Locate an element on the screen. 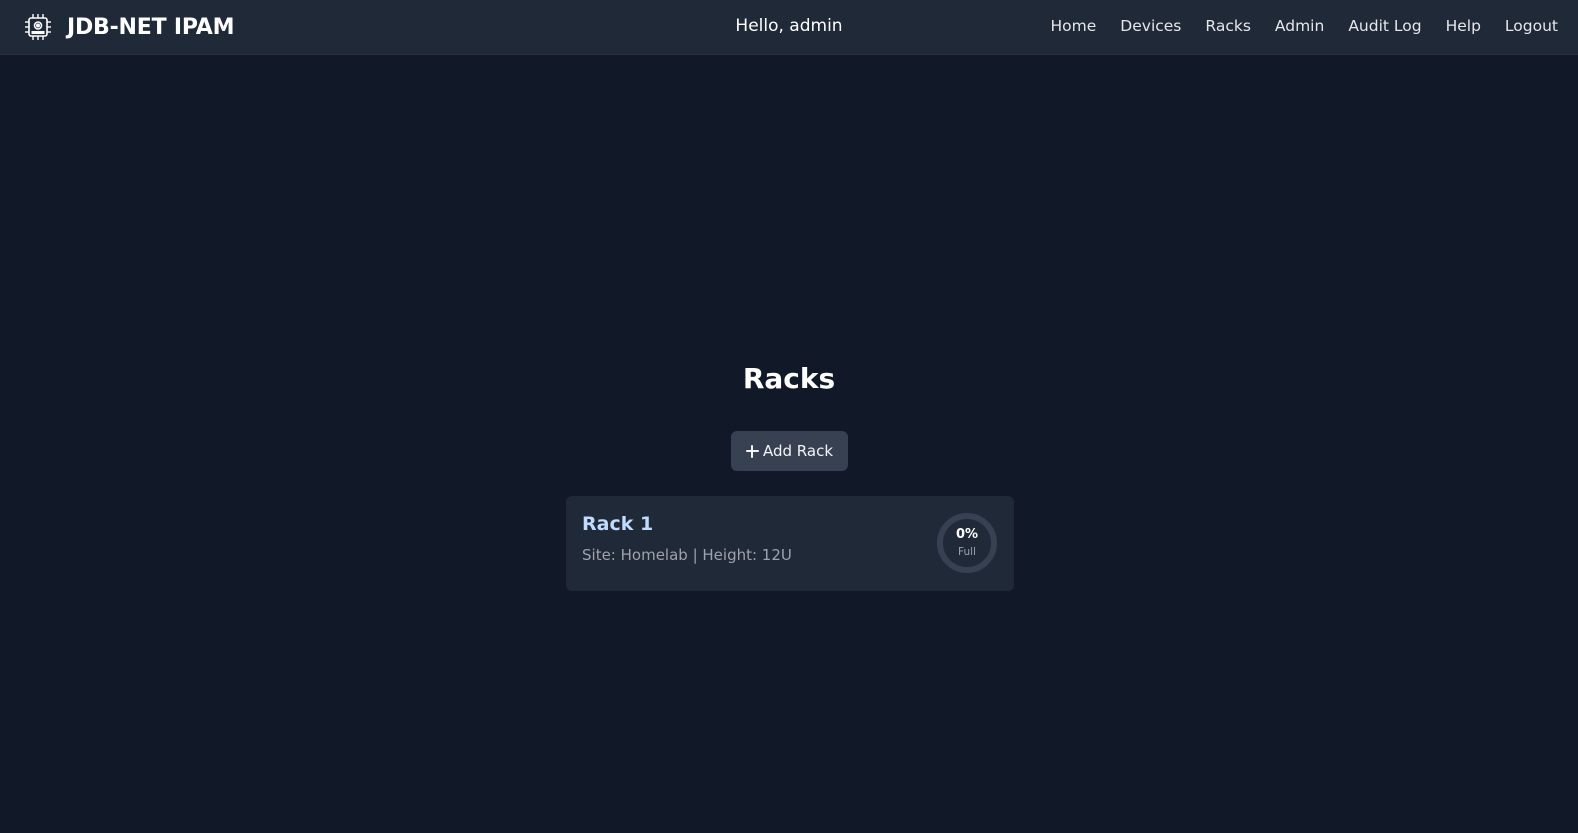  gauge-label: Full is located at coordinates (967, 552).